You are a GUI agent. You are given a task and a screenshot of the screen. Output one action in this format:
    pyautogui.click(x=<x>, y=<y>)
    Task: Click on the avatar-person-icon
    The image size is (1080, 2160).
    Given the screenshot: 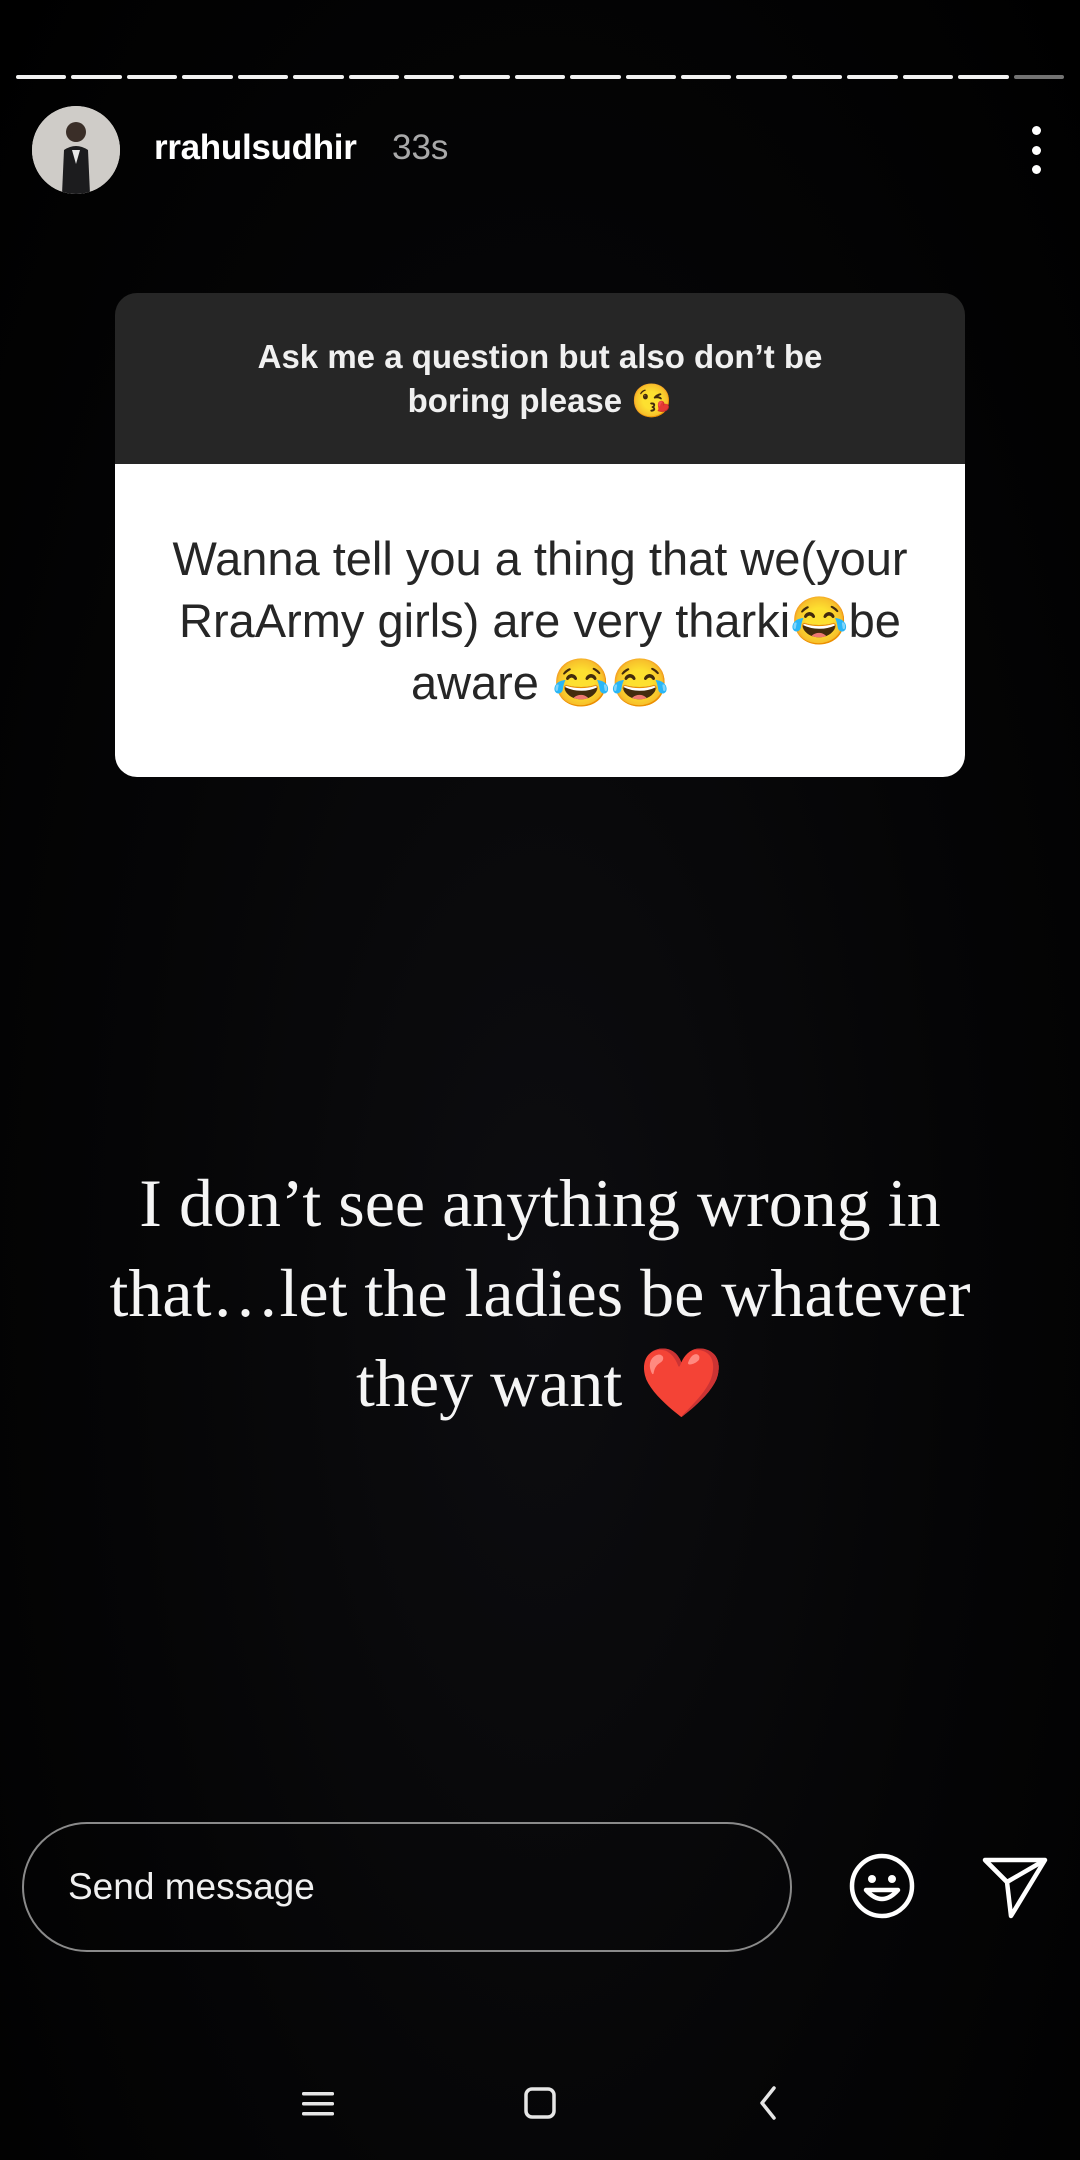 What is the action you would take?
    pyautogui.click(x=76, y=150)
    